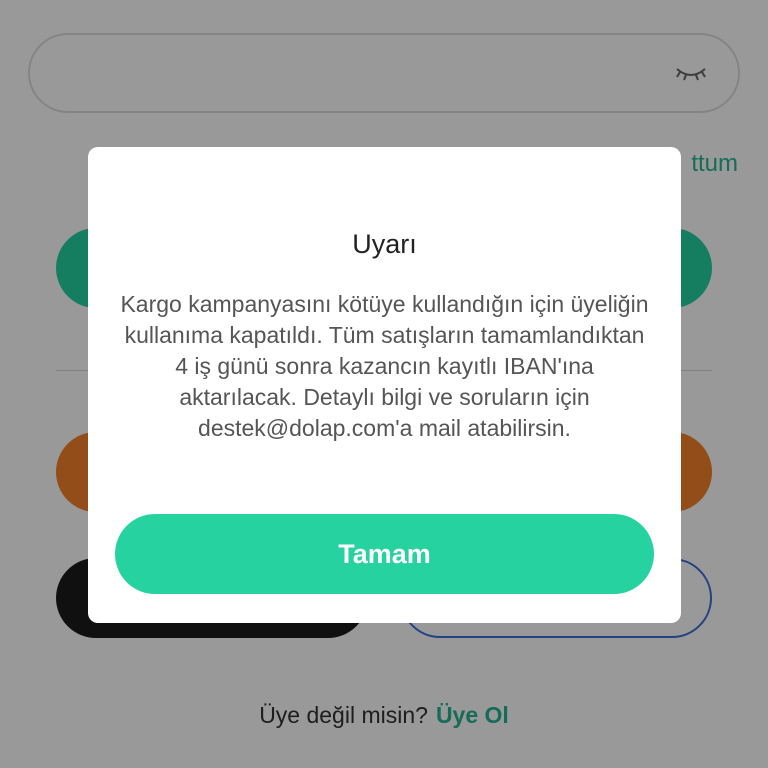 Image resolution: width=768 pixels, height=768 pixels. What do you see at coordinates (384, 554) in the screenshot?
I see `ok-button: Tamam` at bounding box center [384, 554].